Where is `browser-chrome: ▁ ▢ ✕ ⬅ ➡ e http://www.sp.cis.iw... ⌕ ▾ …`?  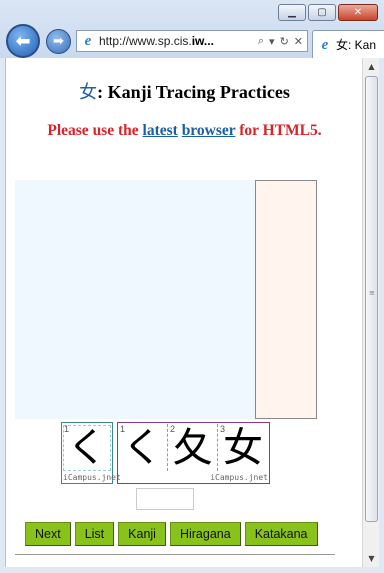 browser-chrome: ▁ ▢ ✕ ⬅ ➡ e http://www.sp.cis.iw... ⌕ ▾ … is located at coordinates (192, 29).